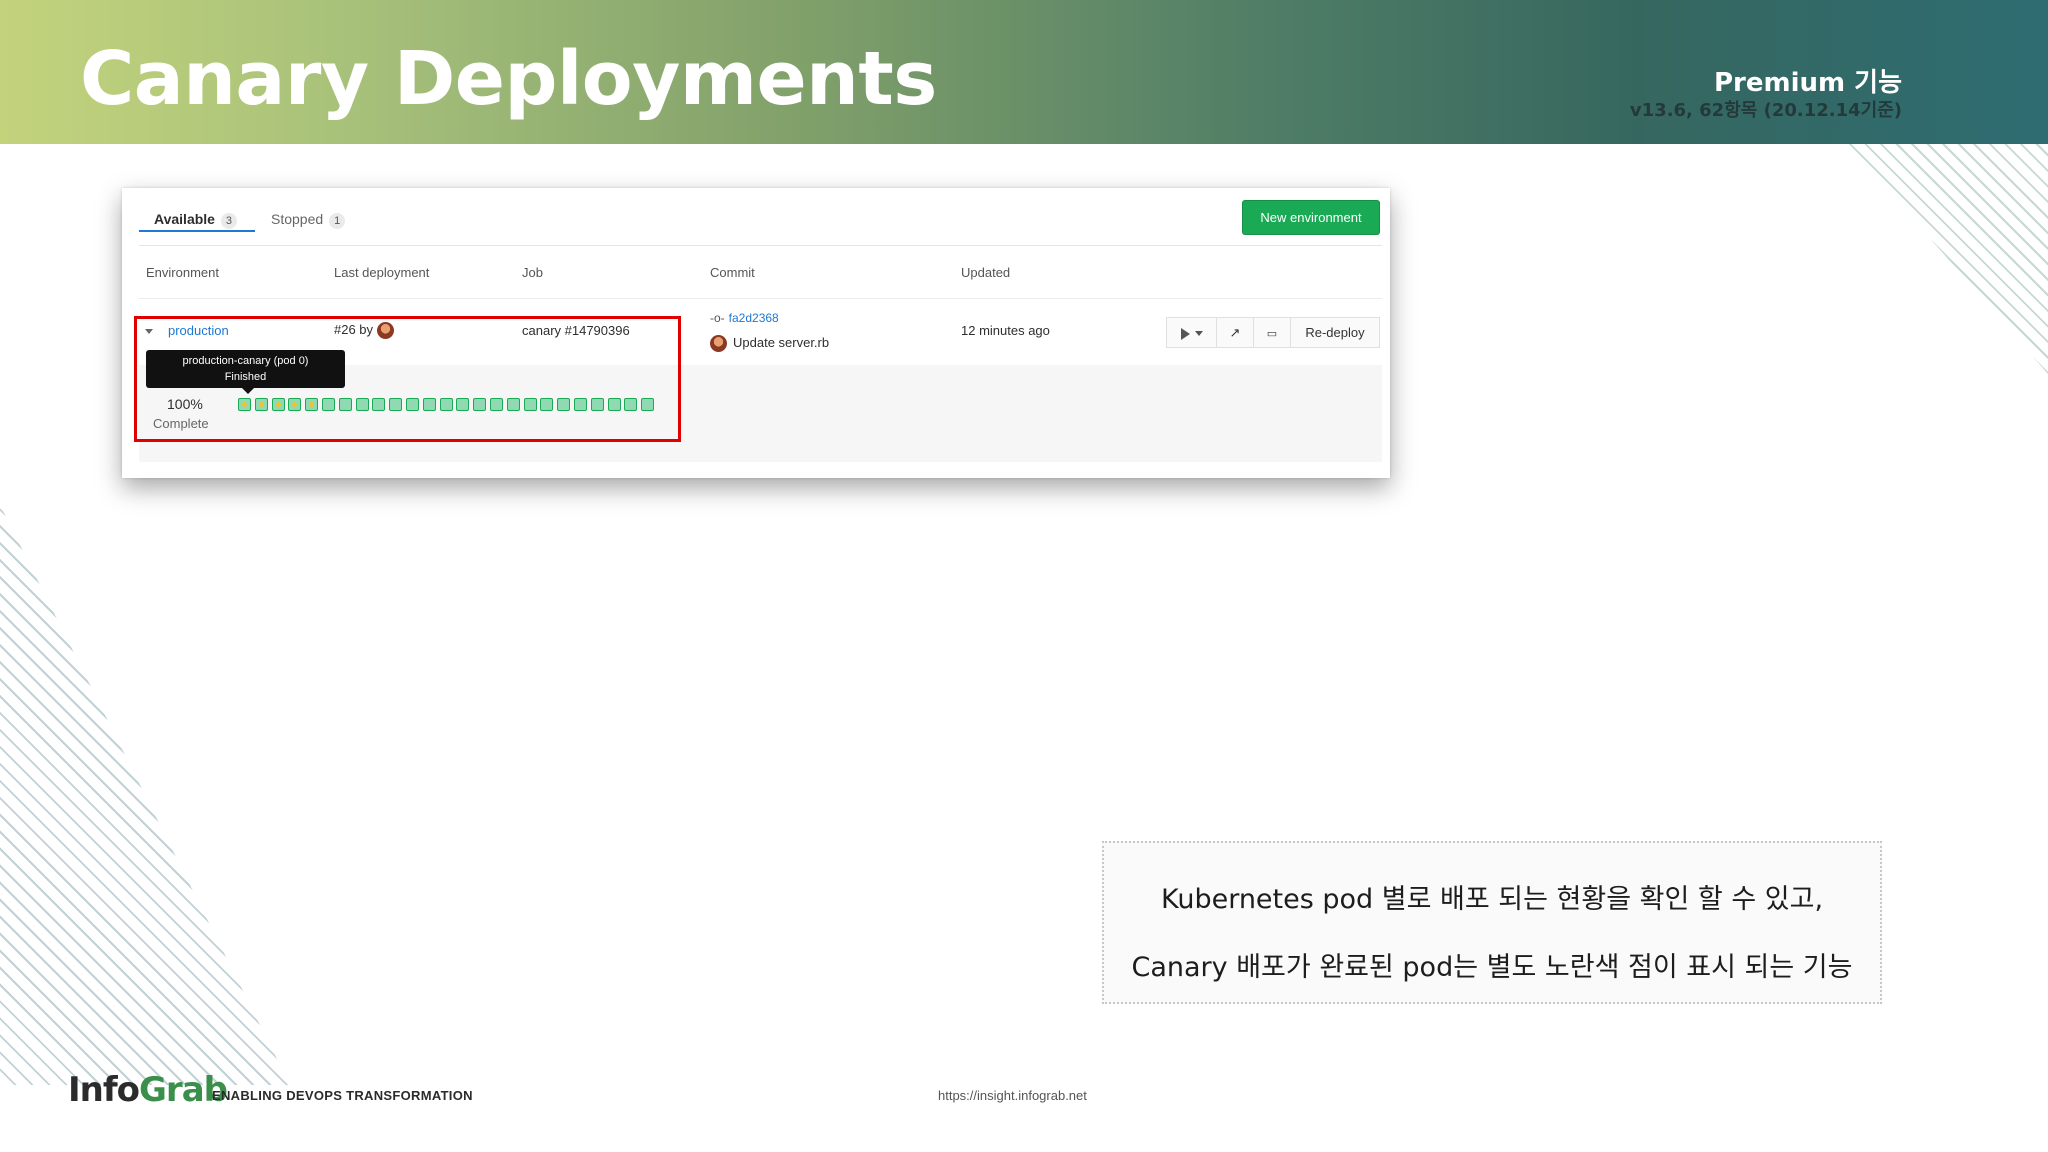 The image size is (2048, 1152). What do you see at coordinates (337, 221) in the screenshot?
I see `tab-stopped-count: 1` at bounding box center [337, 221].